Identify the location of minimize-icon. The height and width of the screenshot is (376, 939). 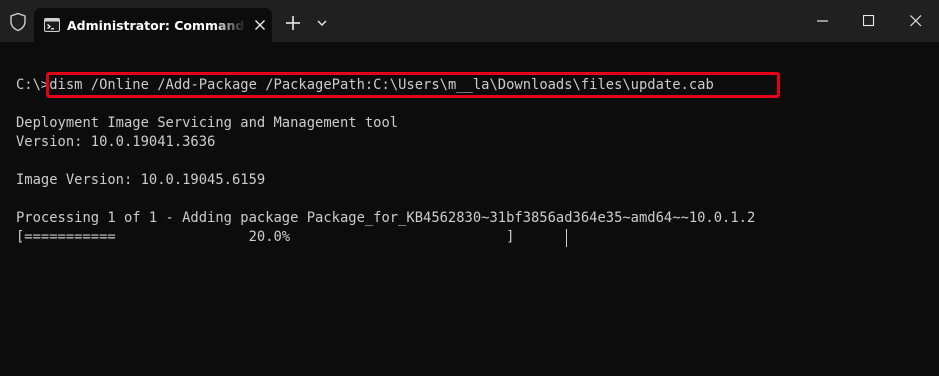
(822, 21).